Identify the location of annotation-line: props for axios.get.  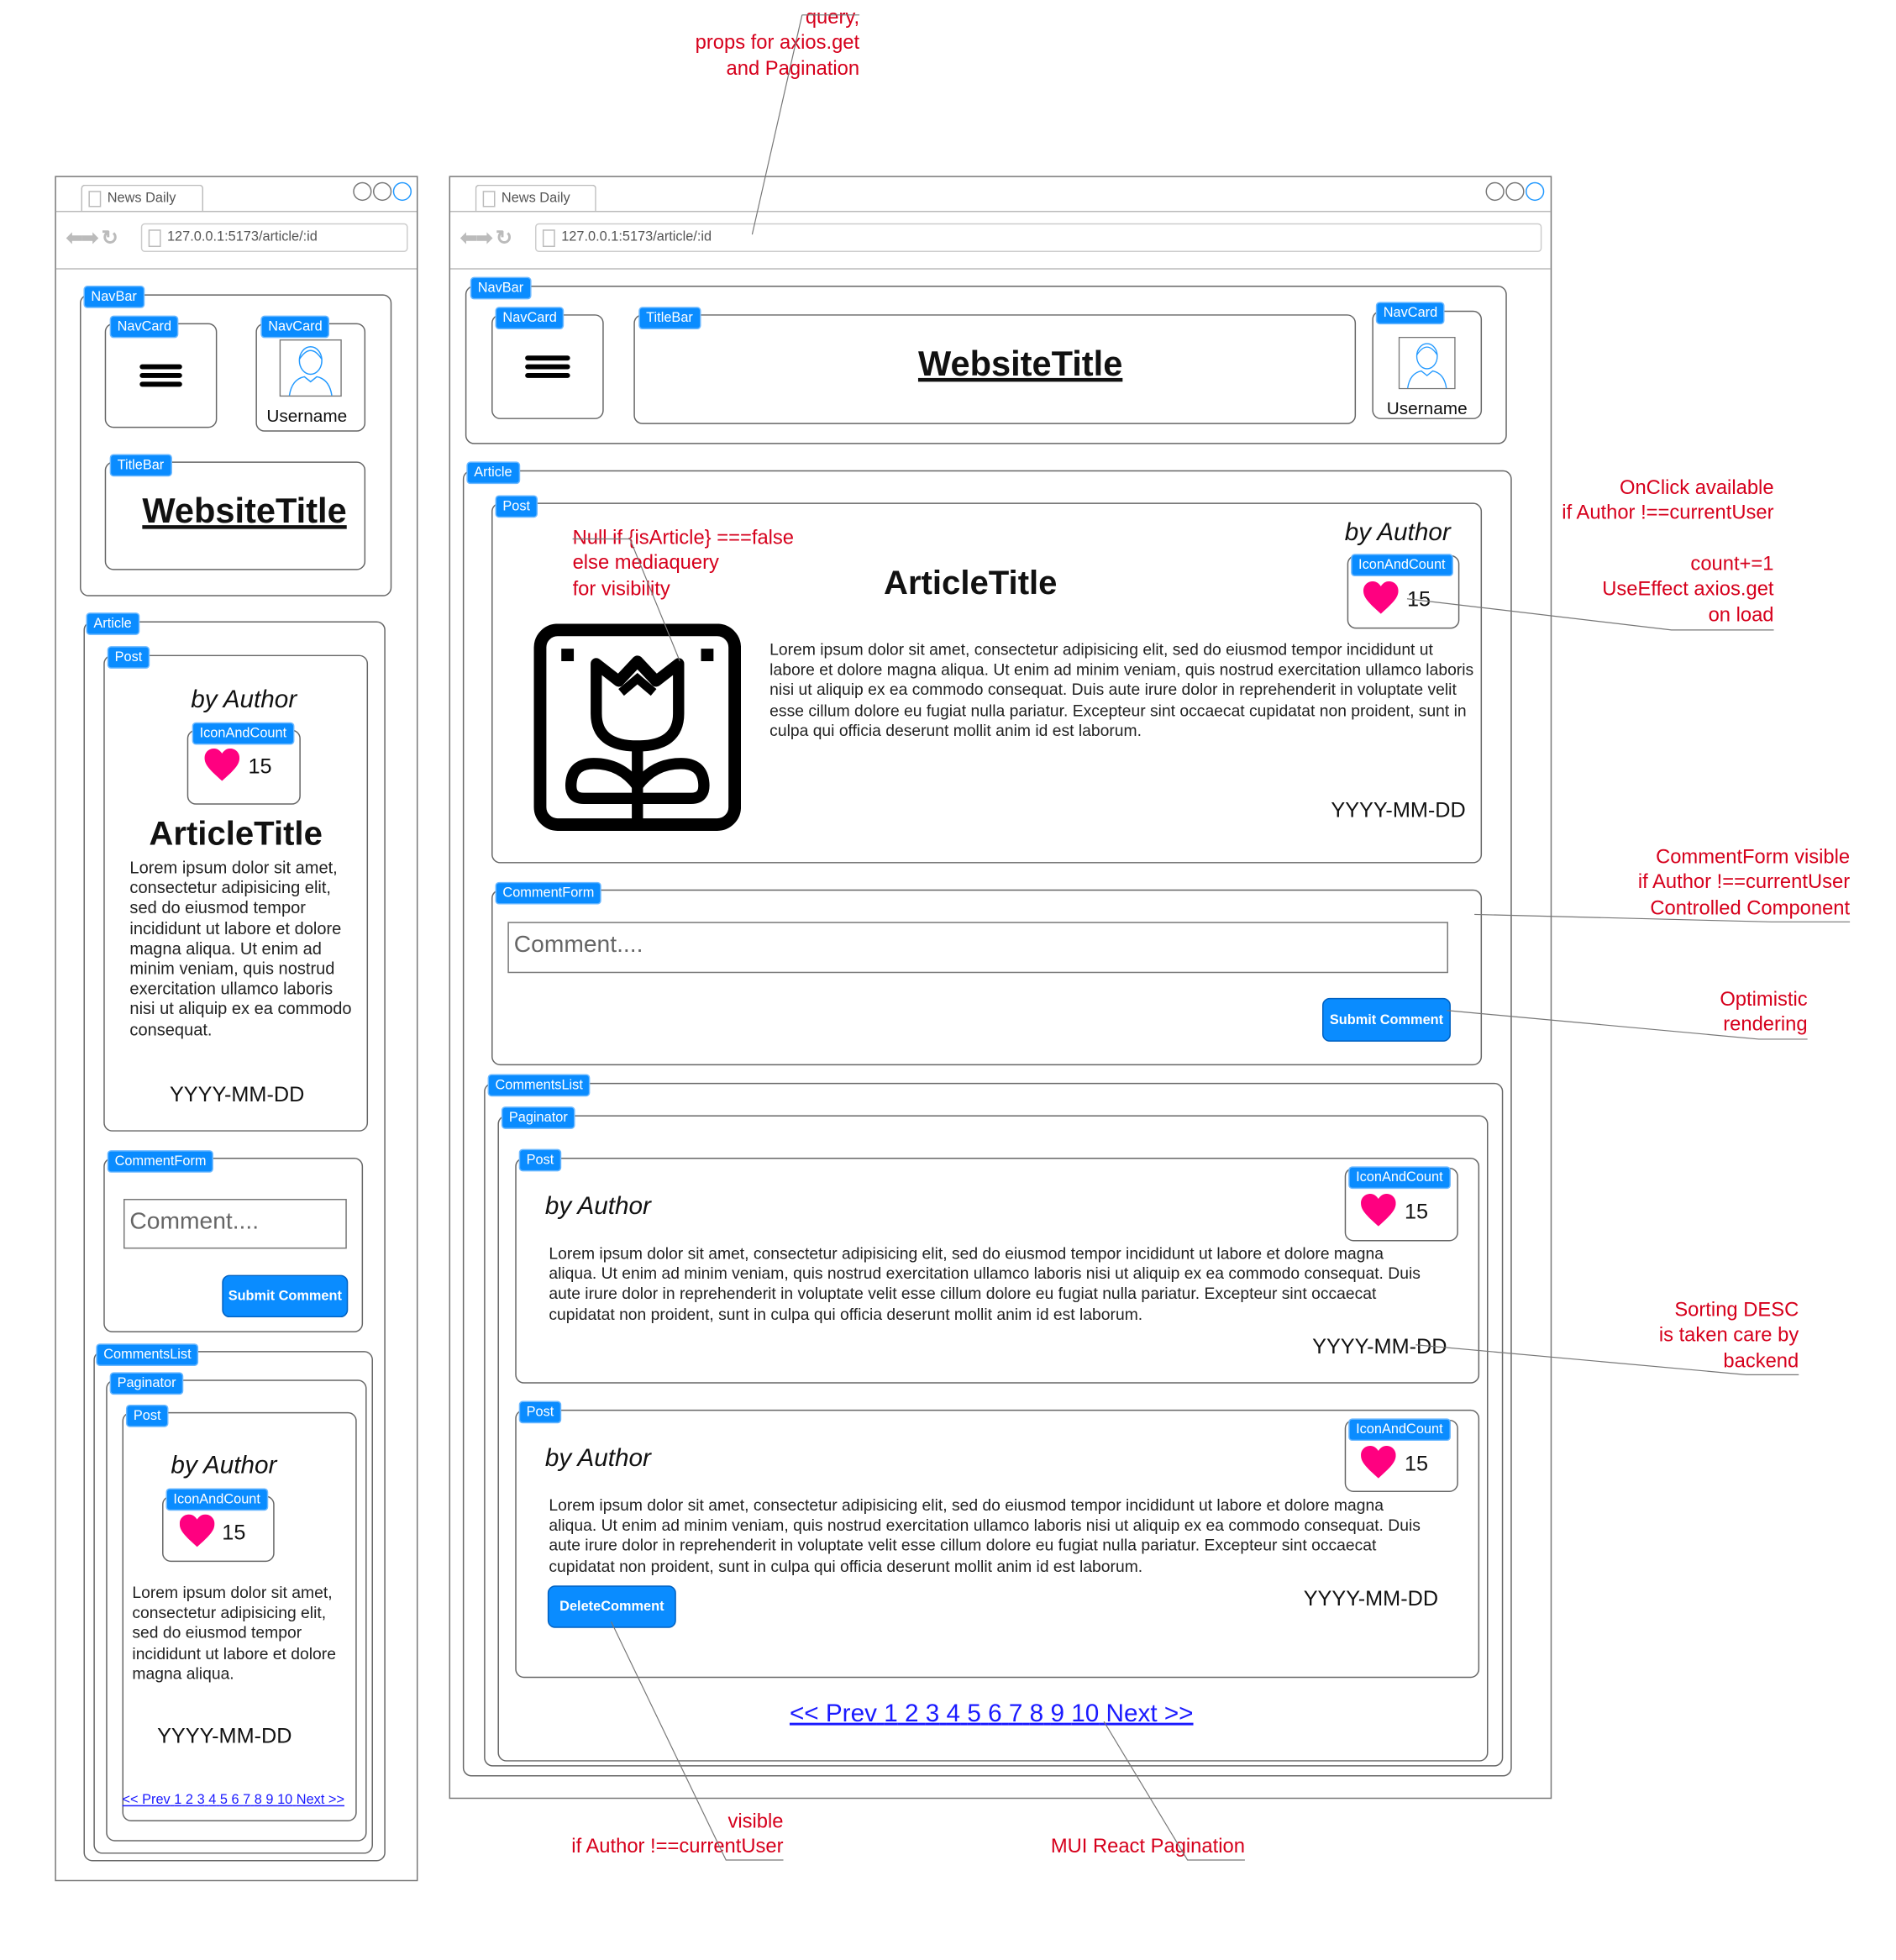
(777, 44).